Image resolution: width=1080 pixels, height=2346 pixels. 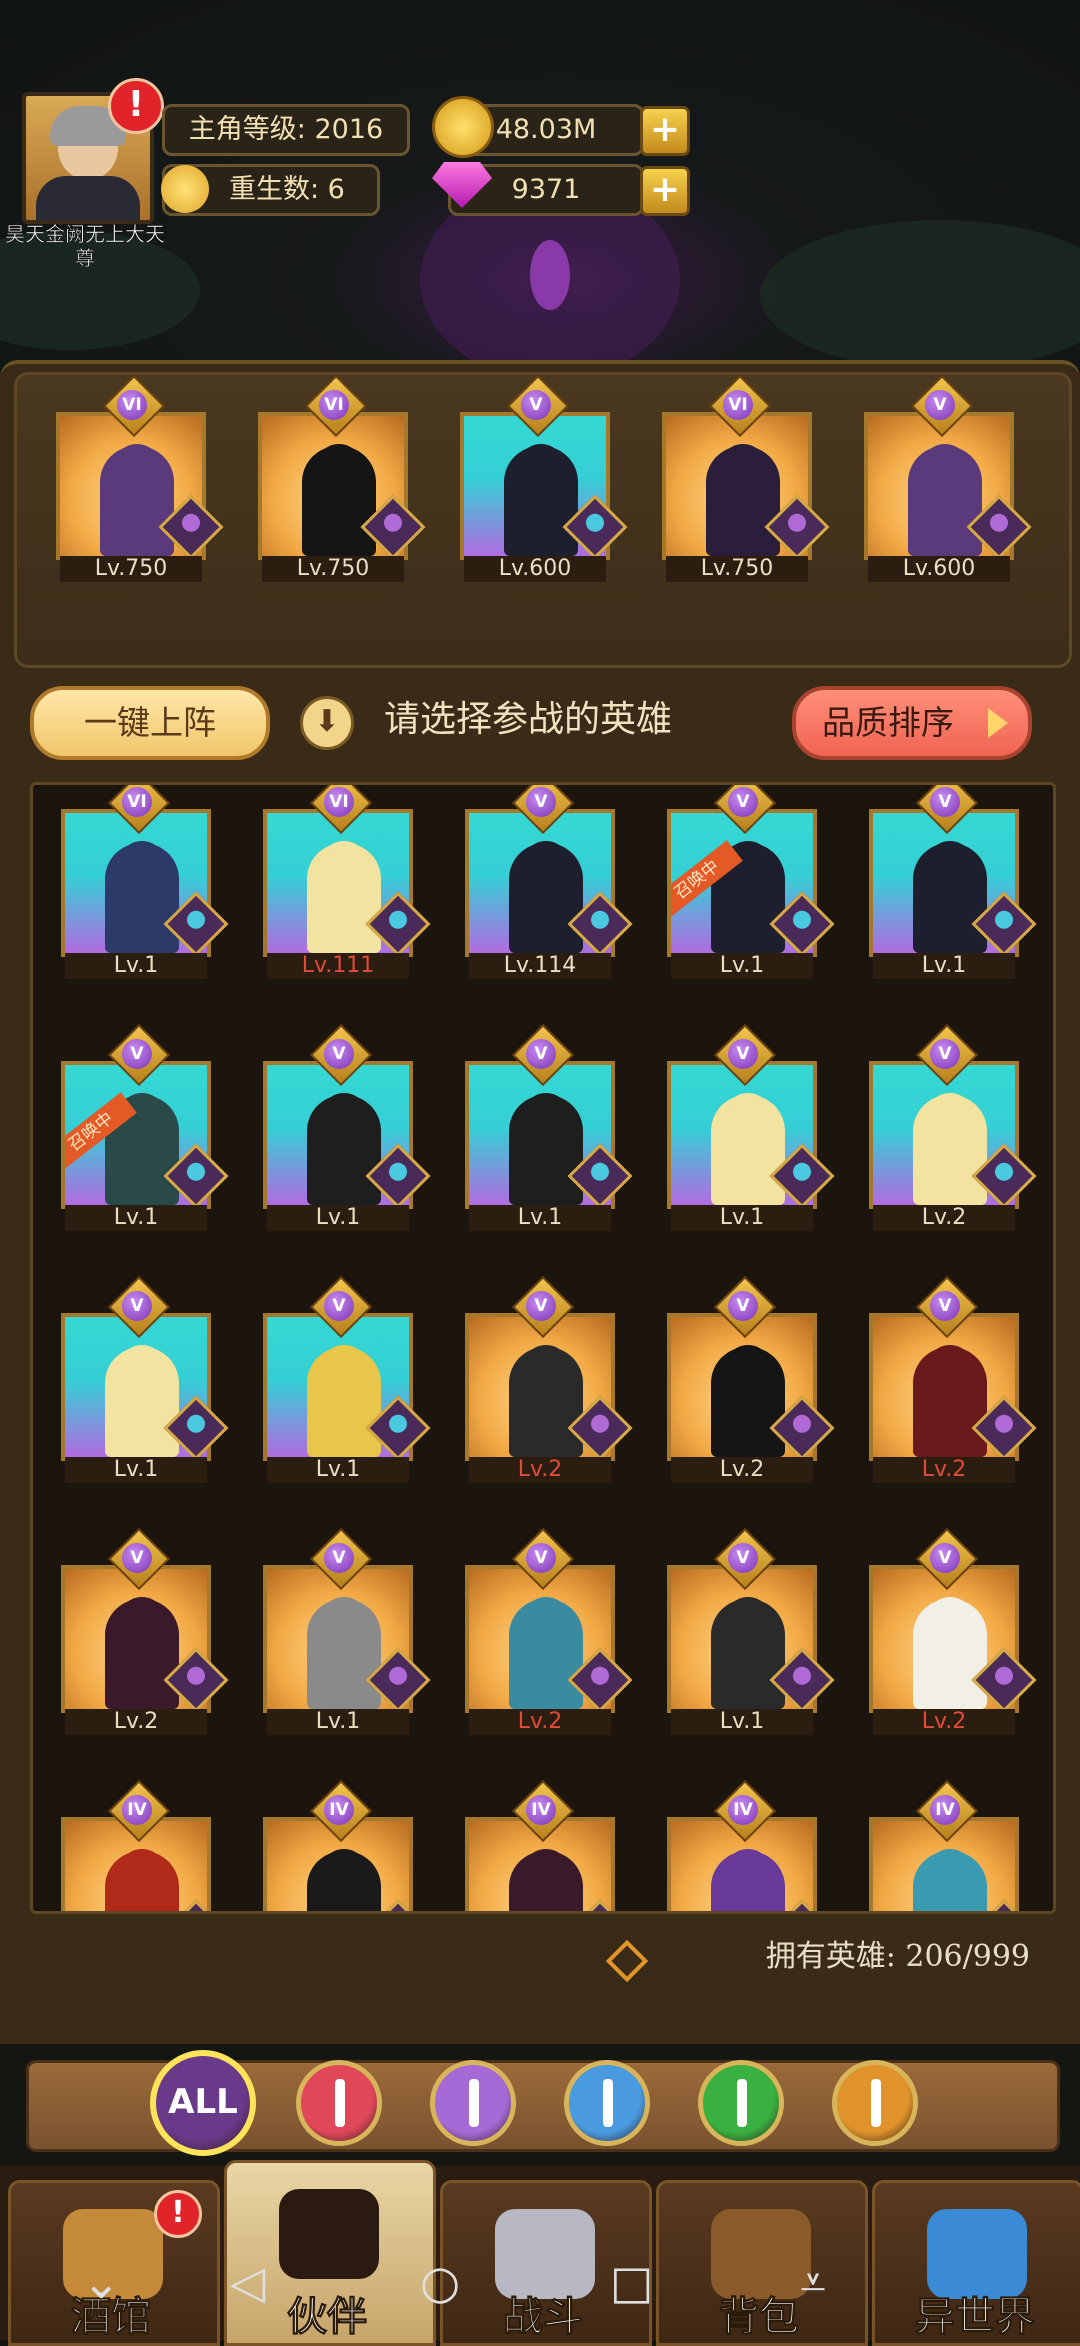 I want to click on hero-level: Lv.111, so click(x=338, y=966).